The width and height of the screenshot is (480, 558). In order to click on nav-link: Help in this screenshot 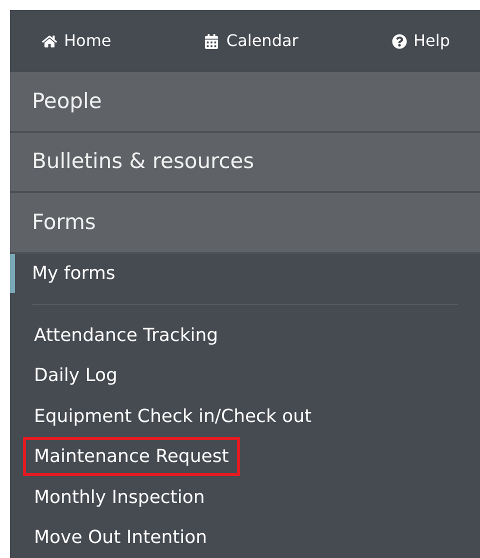, I will do `click(421, 41)`.